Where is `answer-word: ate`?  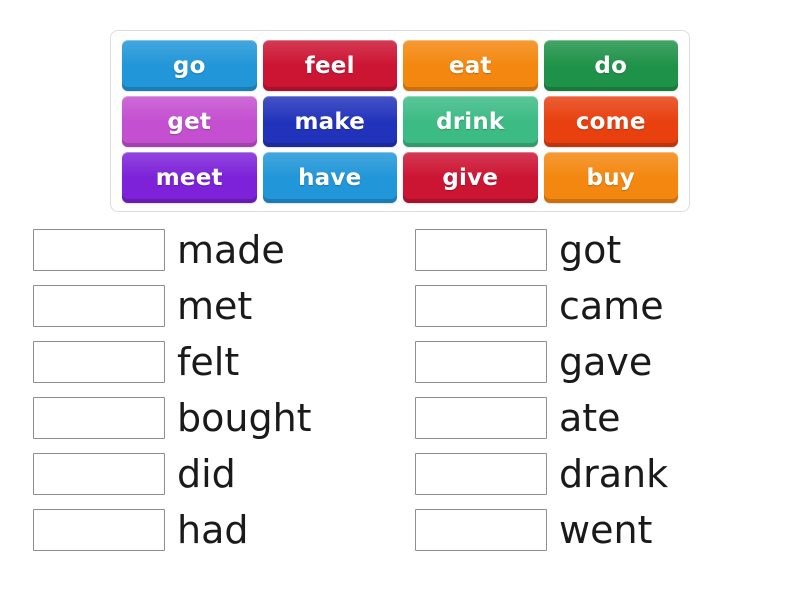
answer-word: ate is located at coordinates (590, 418).